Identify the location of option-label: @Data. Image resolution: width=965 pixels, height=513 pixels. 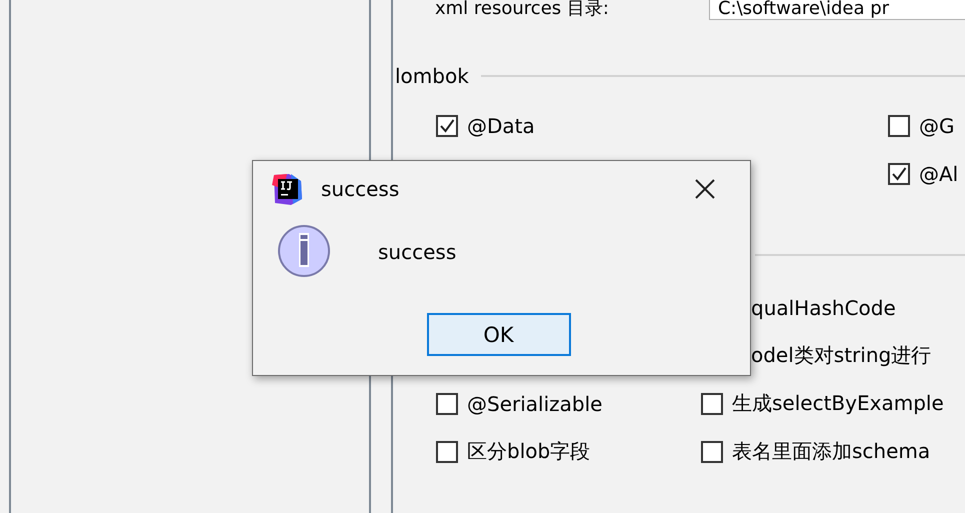
(501, 126).